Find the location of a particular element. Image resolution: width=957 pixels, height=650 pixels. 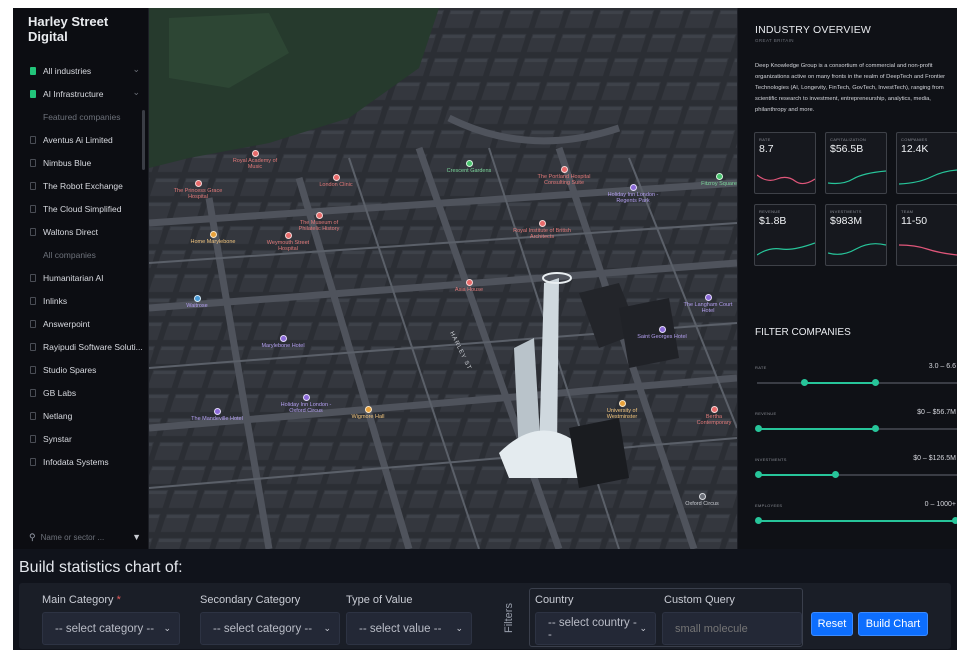

poi-marylebone-hotel: Marylebone Hotel is located at coordinates (283, 342).